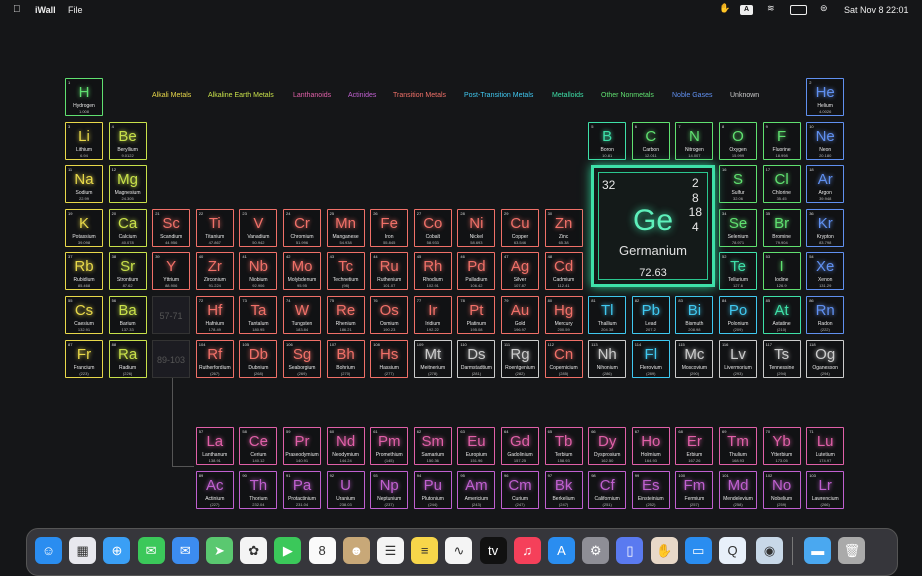  I want to click on element-cell-co: 27 Co Cobalt 58.933, so click(432, 227).